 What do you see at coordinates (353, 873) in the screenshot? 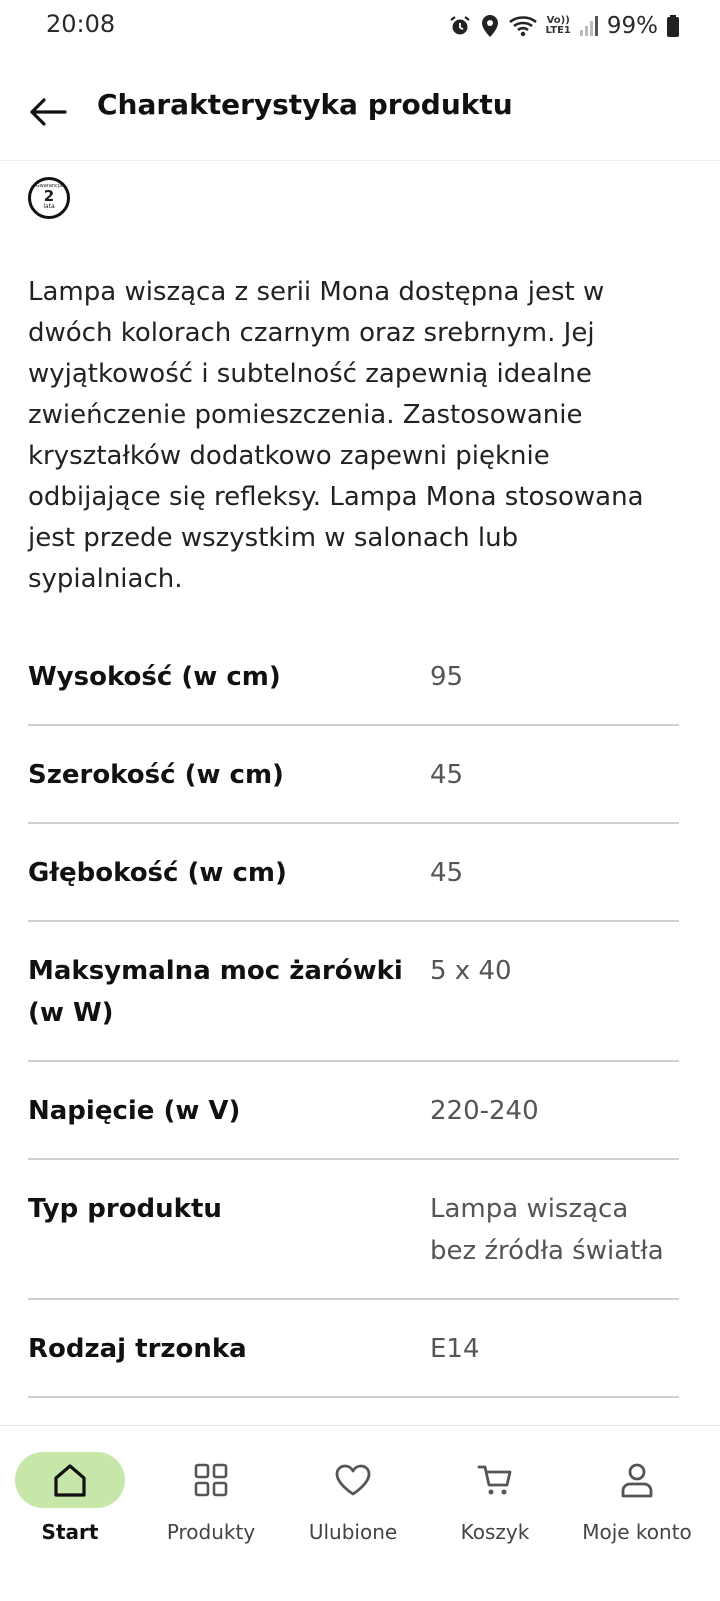
I see `spec-row: Głębokość (w cm) 45` at bounding box center [353, 873].